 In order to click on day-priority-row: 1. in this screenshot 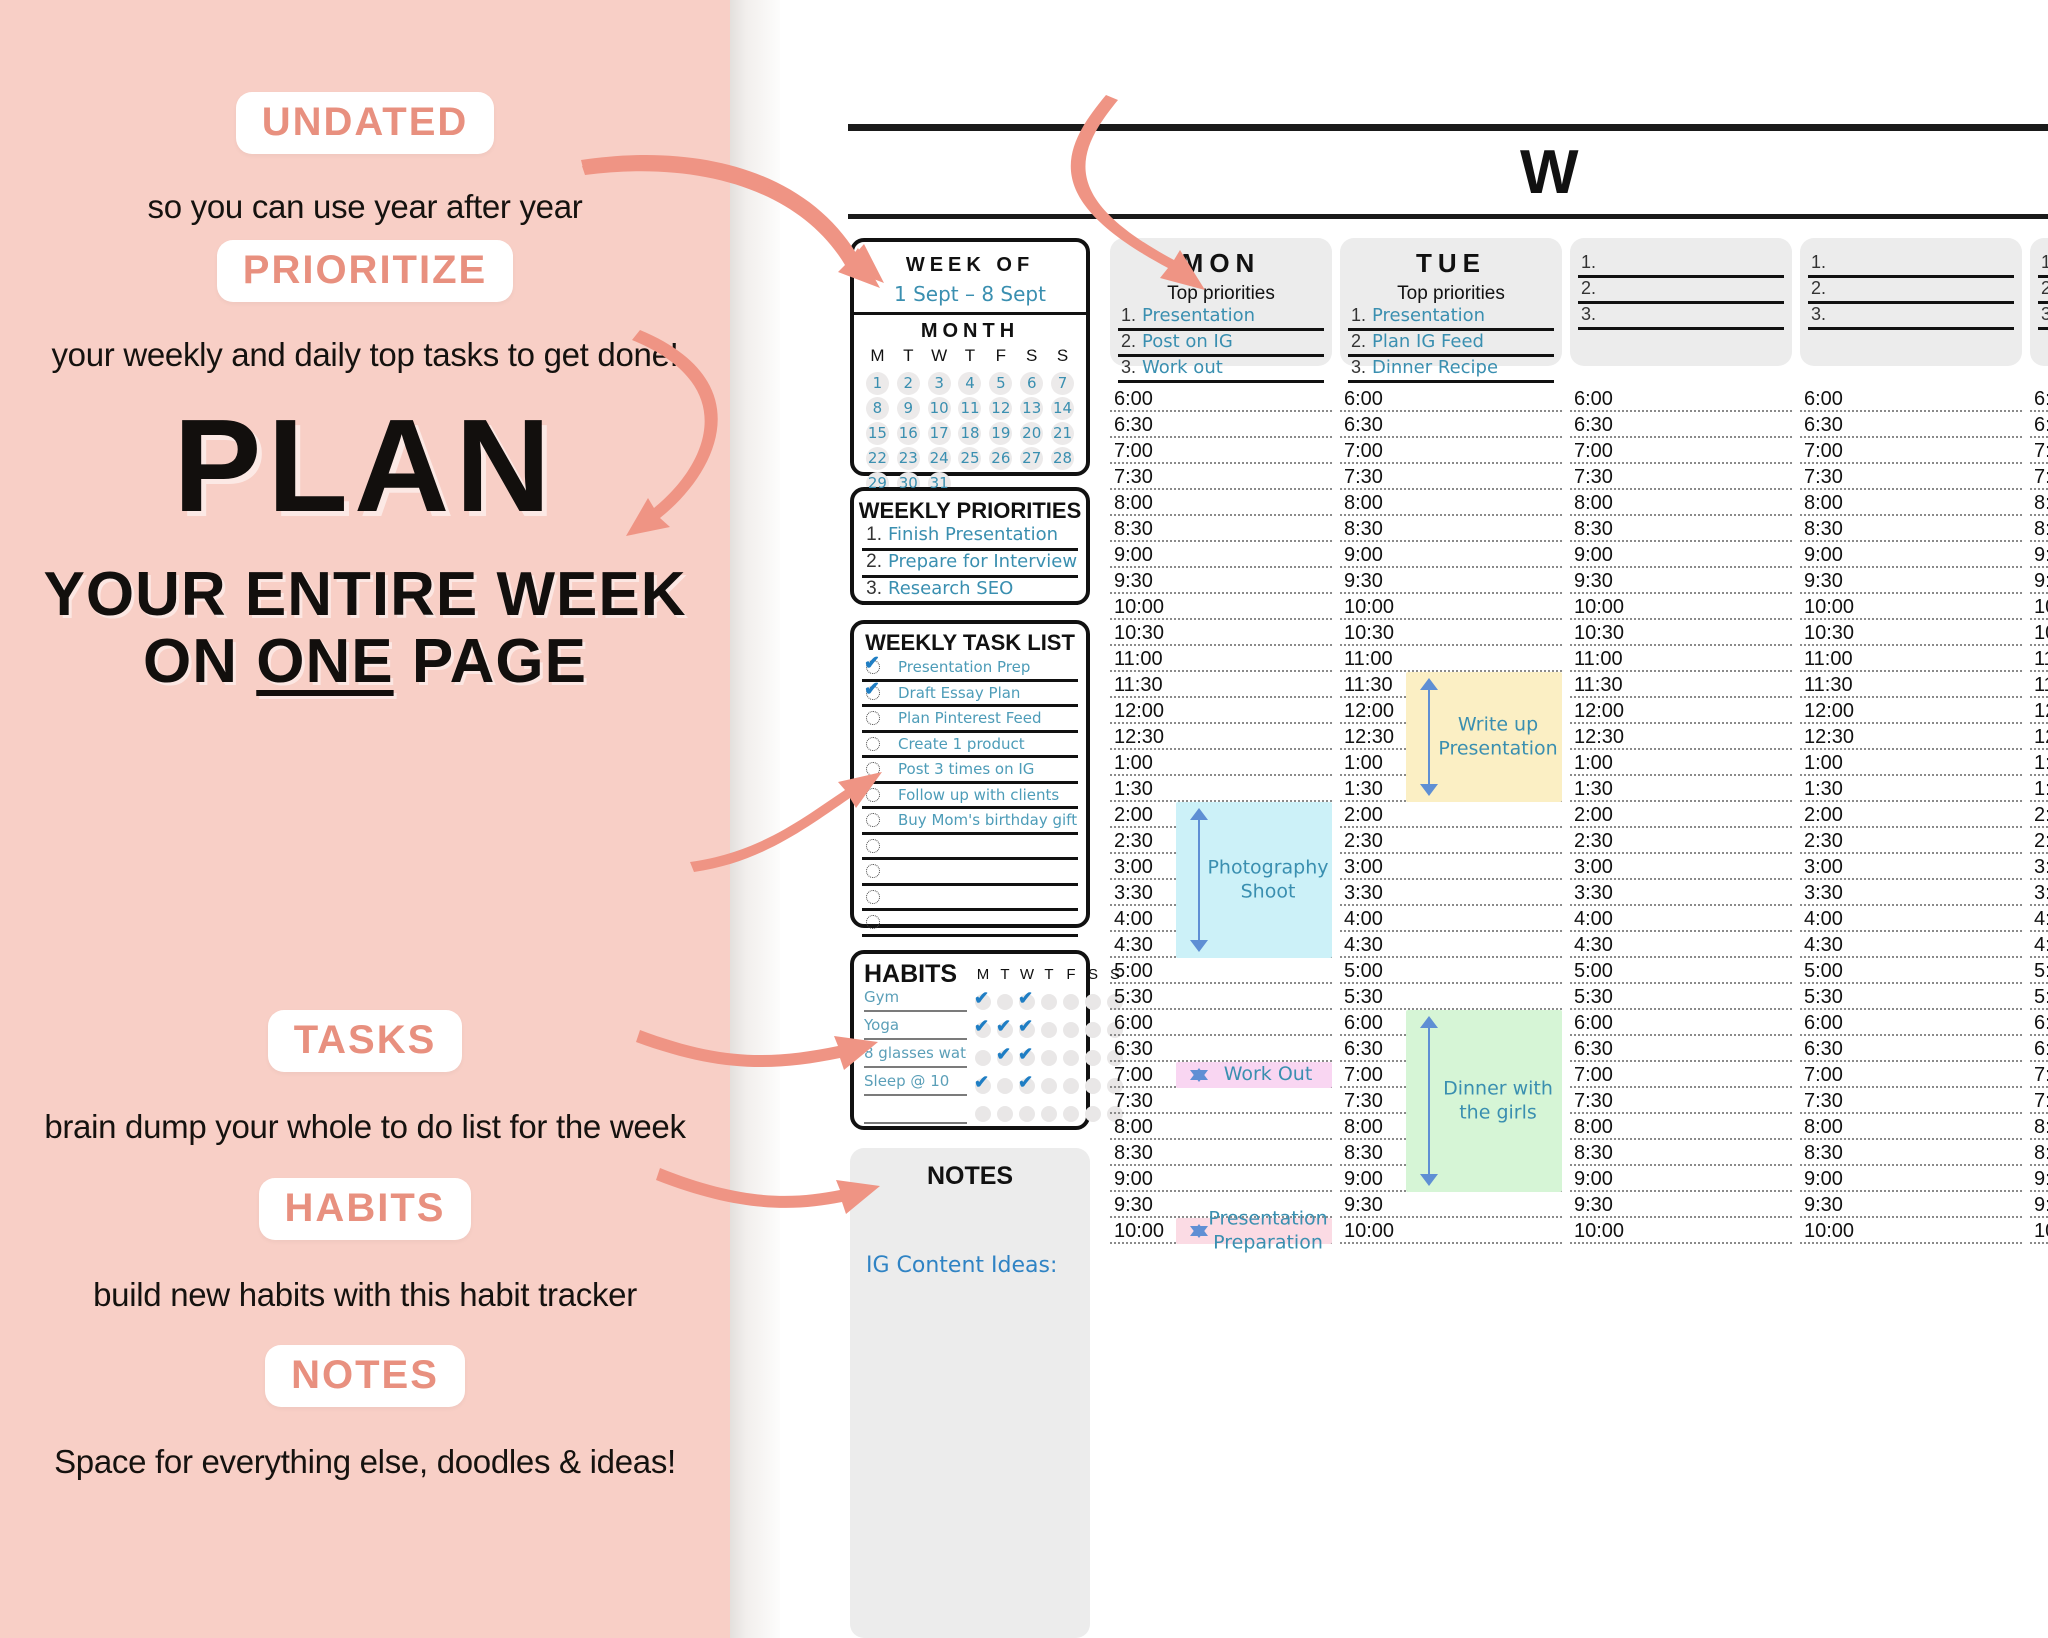, I will do `click(1911, 265)`.